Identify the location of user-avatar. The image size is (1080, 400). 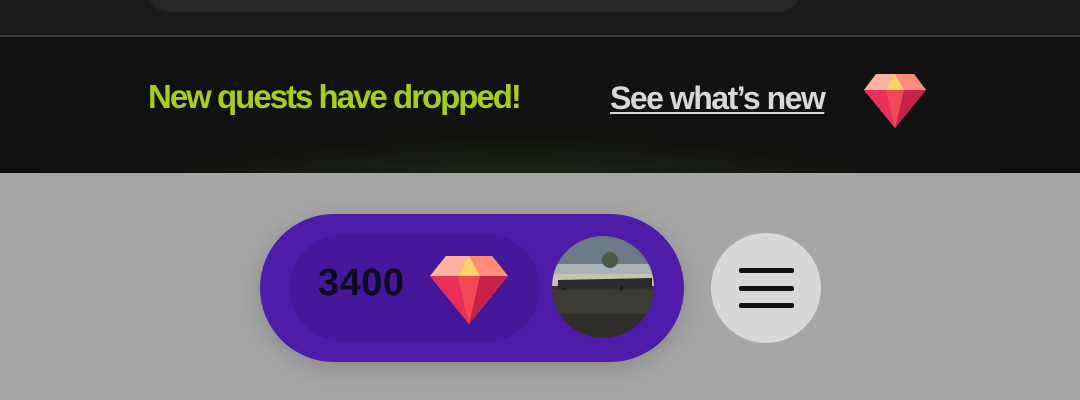
(603, 287).